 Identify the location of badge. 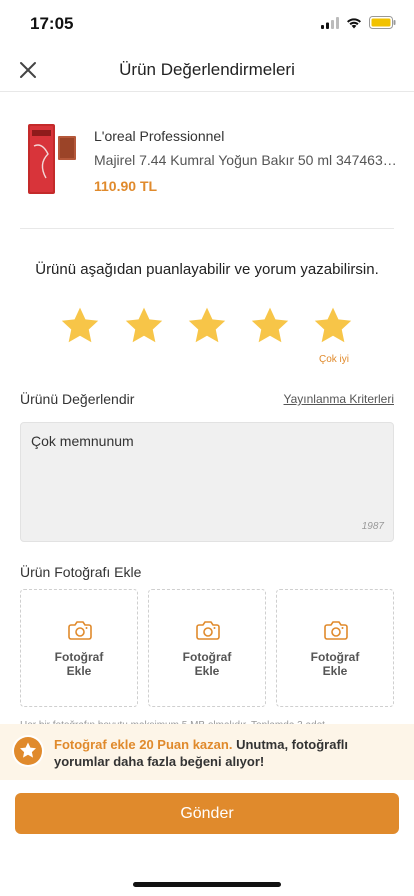
(28, 751).